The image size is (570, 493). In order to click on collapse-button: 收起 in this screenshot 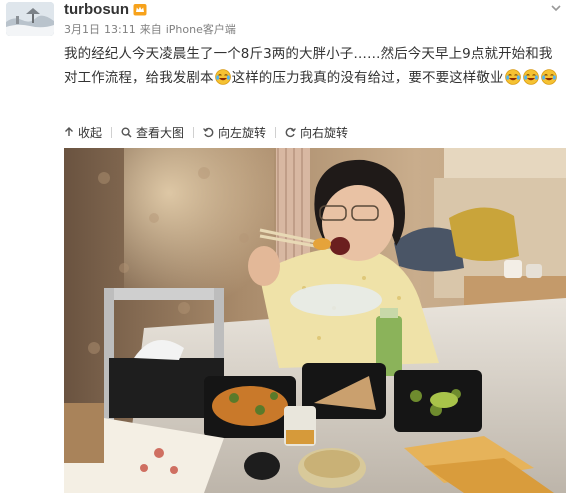, I will do `click(83, 132)`.